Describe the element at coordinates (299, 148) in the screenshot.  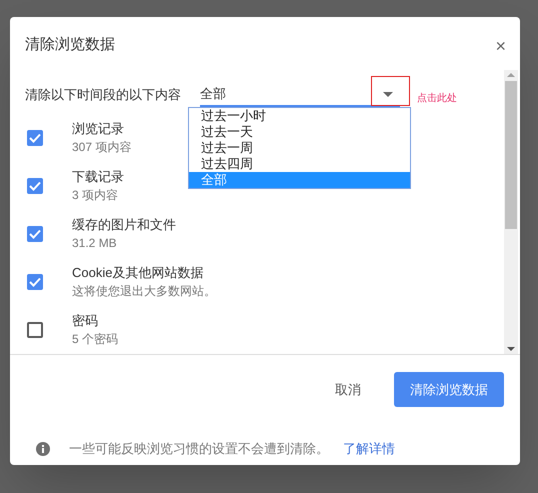
I see `dropdown-option: 过去一周` at that location.